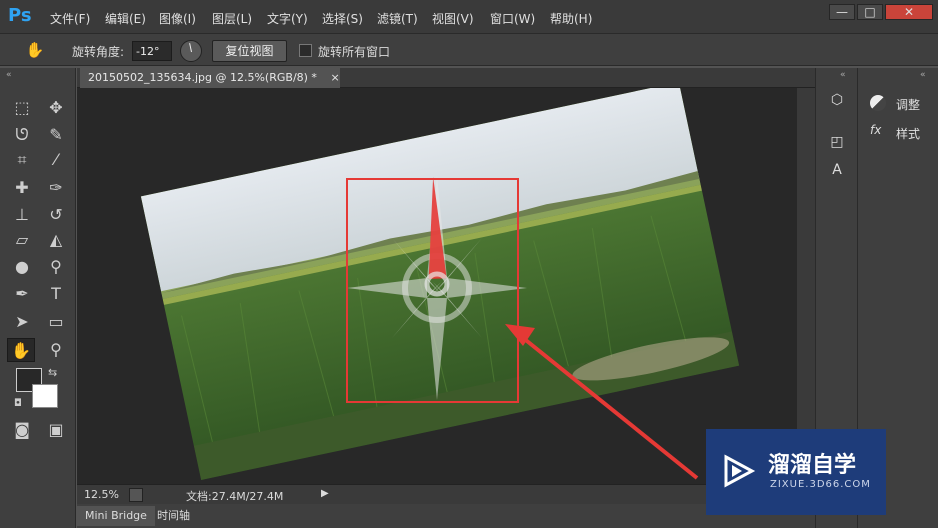 The height and width of the screenshot is (528, 938). What do you see at coordinates (354, 52) in the screenshot?
I see `rotate-all-windows-label: 旋转所有窗口` at bounding box center [354, 52].